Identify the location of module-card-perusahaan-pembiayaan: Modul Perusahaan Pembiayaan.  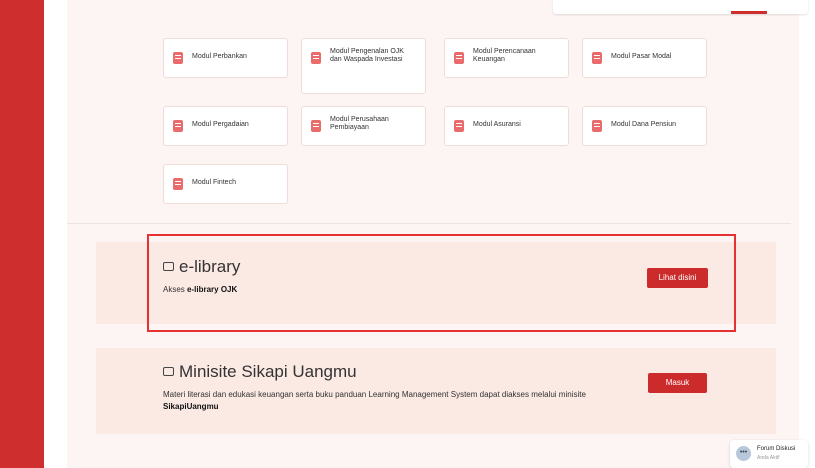
(363, 126).